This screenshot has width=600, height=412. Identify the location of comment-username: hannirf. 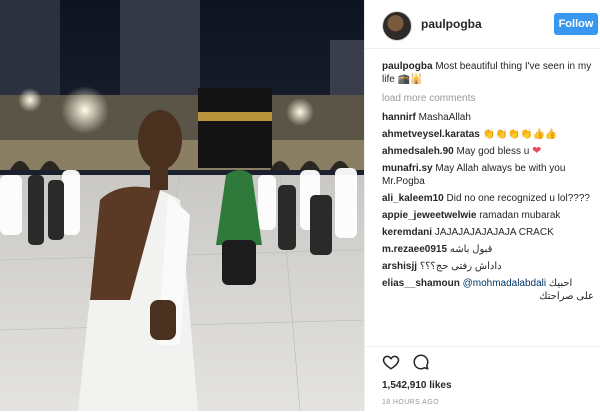
(399, 117).